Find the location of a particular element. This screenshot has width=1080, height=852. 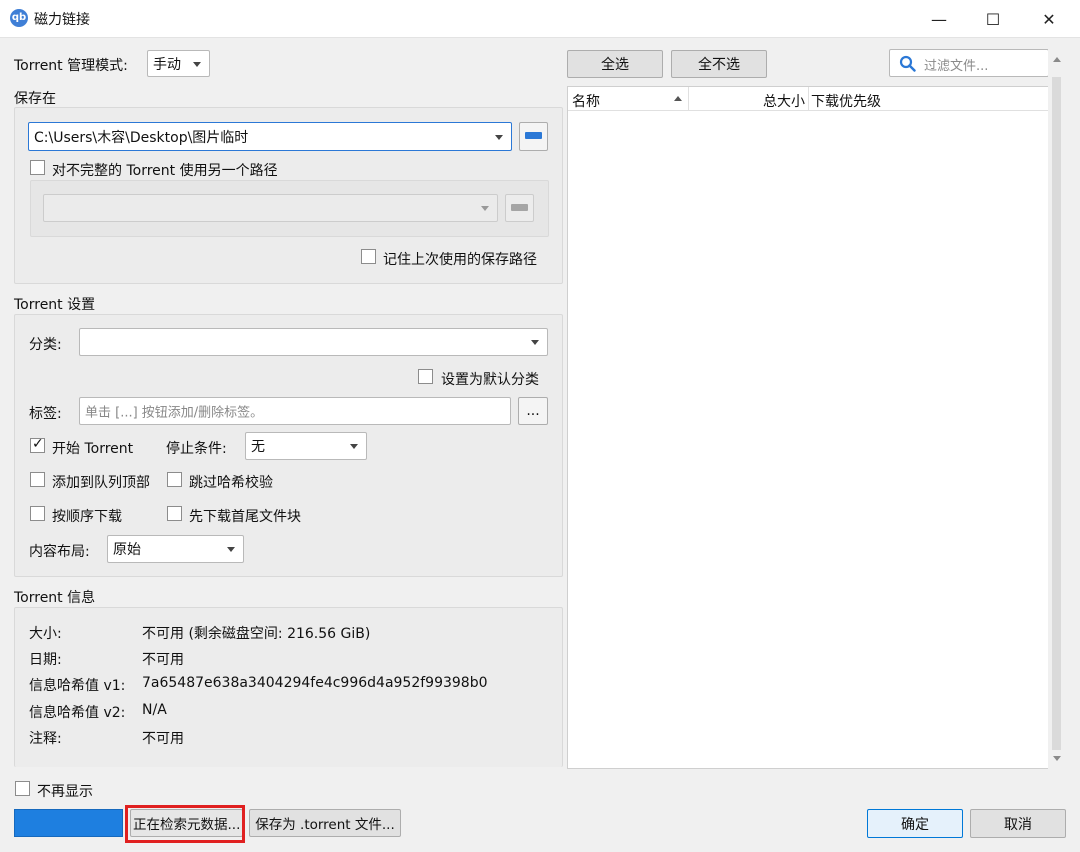

save-in-heading: 保存在 is located at coordinates (35, 99).